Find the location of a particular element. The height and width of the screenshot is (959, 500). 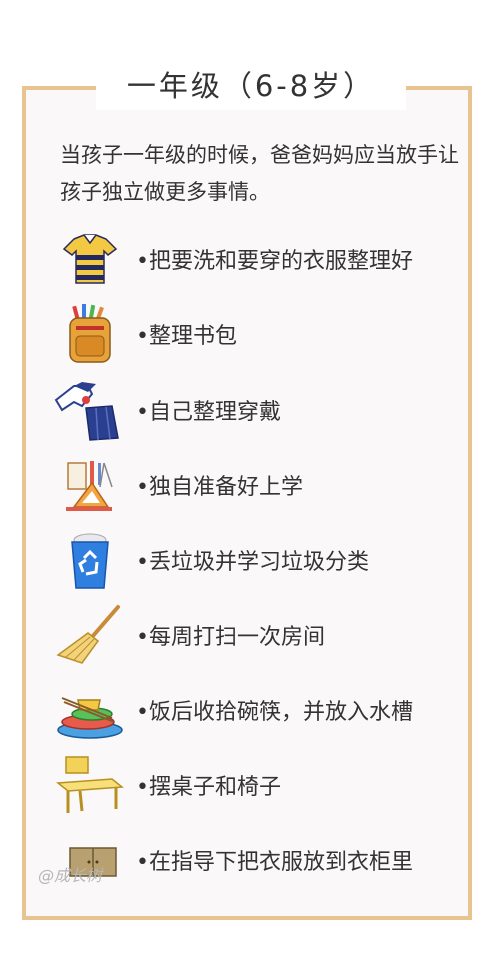

item-label: •自己整理穿戴 is located at coordinates (208, 412).